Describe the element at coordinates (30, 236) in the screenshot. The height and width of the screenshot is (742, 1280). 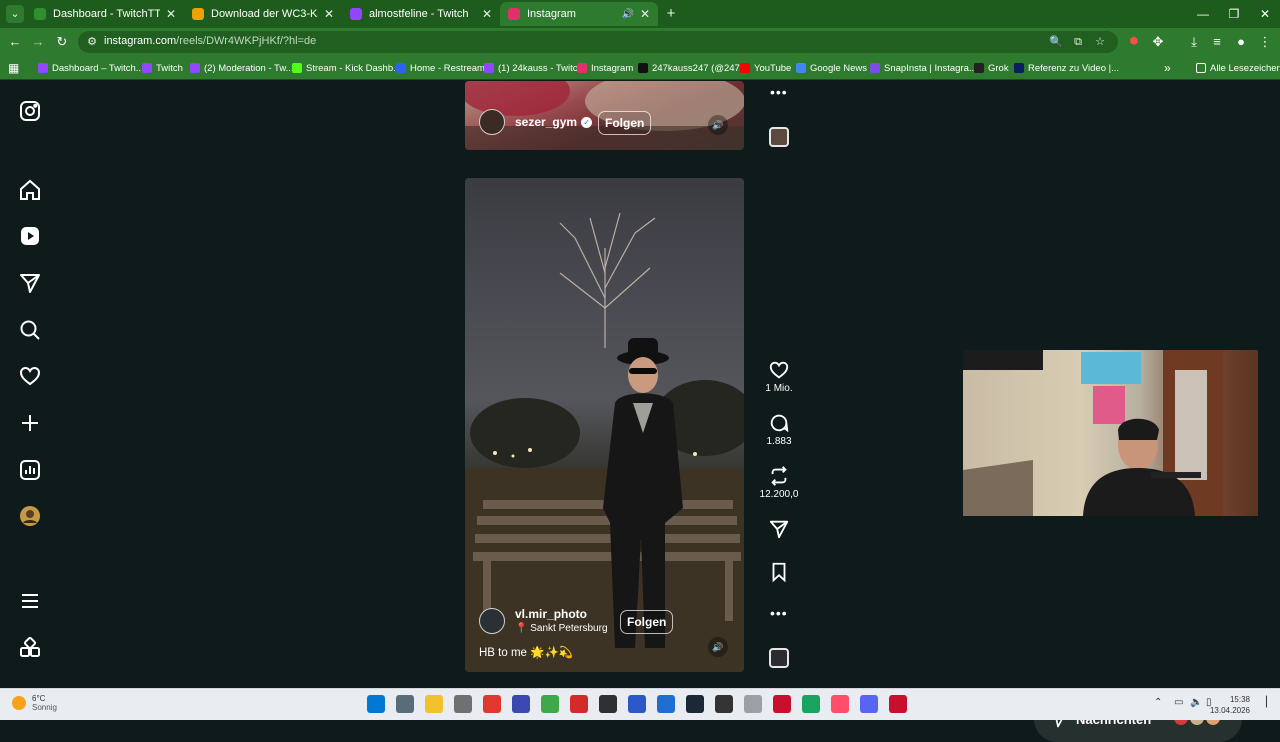
I see `reels-icon` at that location.